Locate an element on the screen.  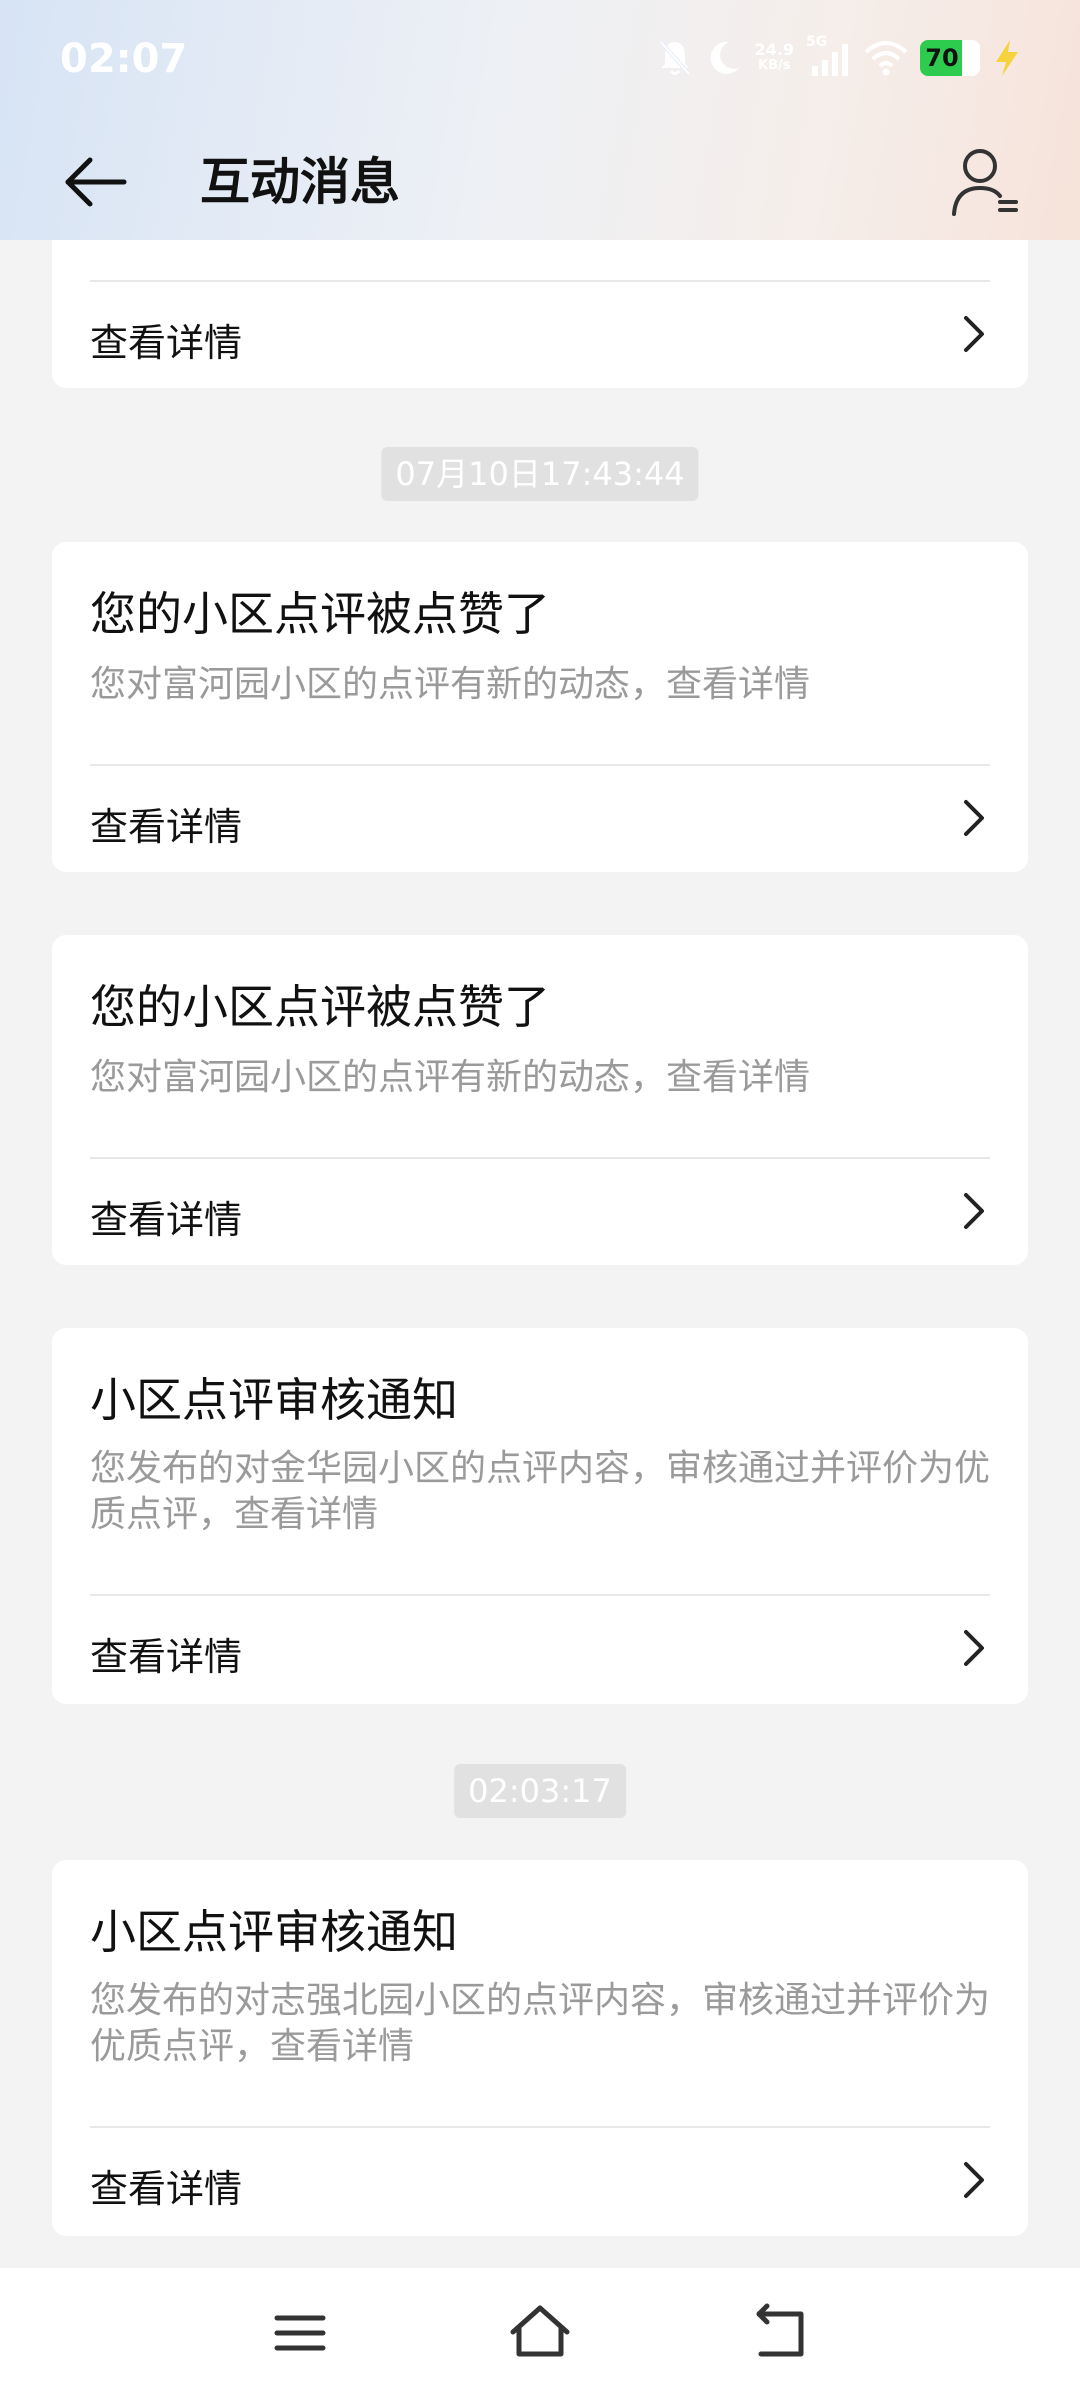
menu-icon is located at coordinates (300, 2333).